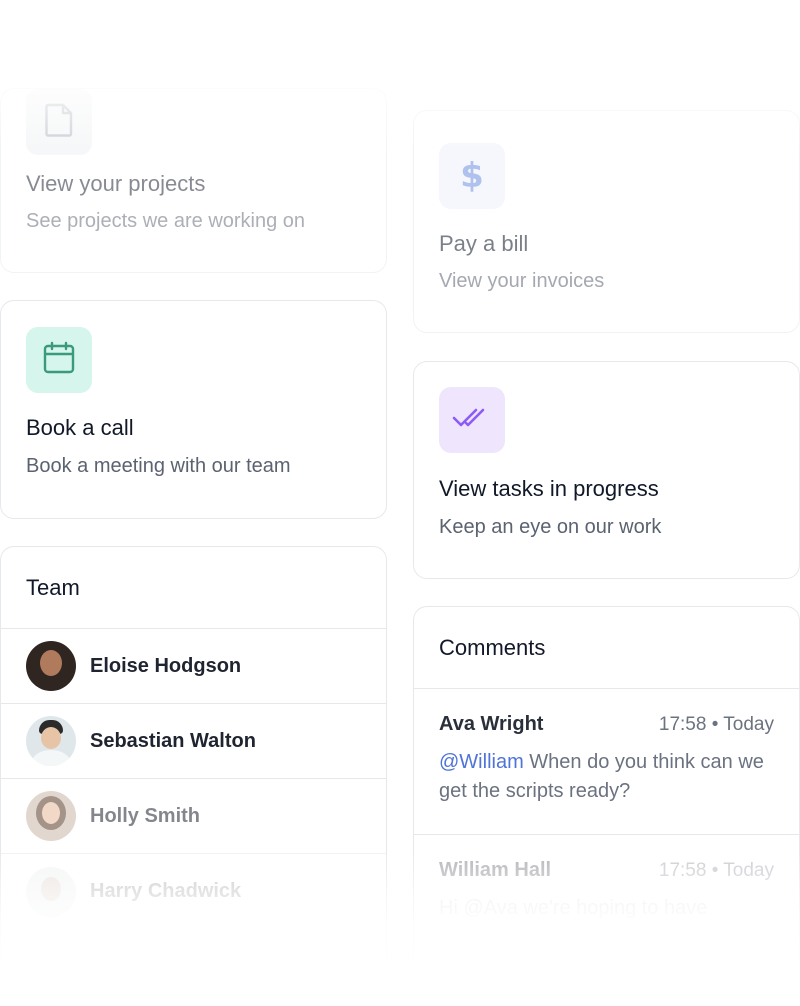  I want to click on tasks-title: View tasks in progress, so click(549, 488).